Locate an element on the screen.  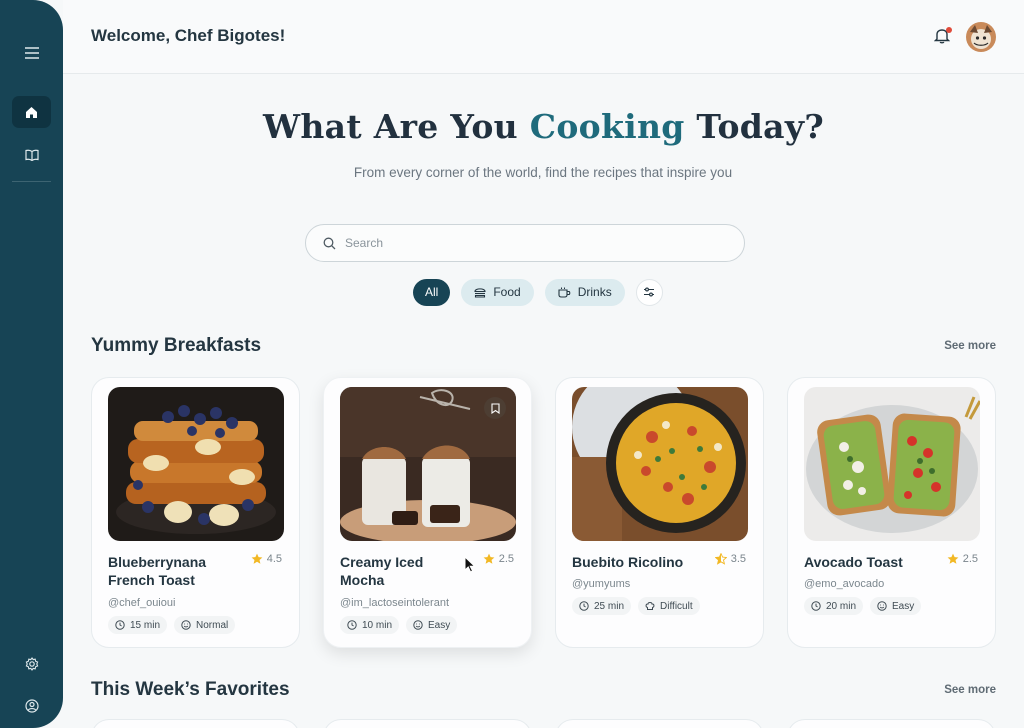
time-tag: 20 min is located at coordinates (834, 606).